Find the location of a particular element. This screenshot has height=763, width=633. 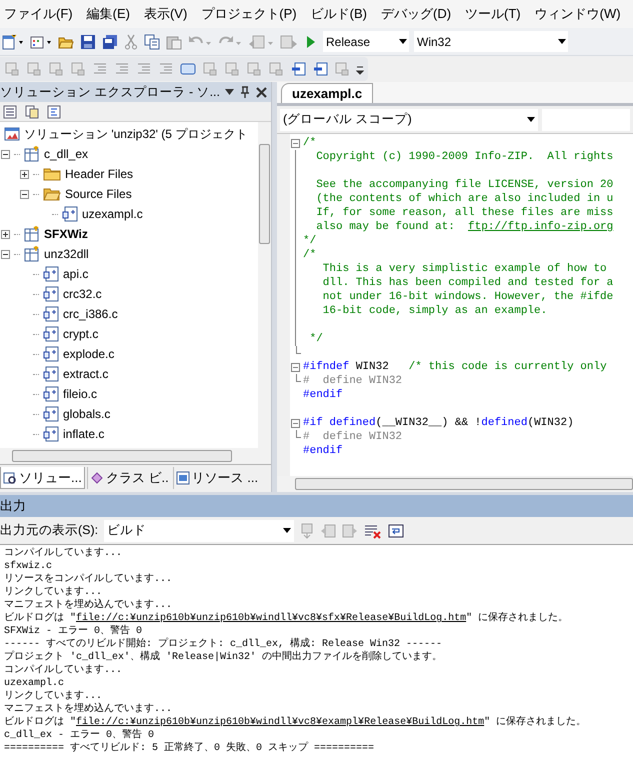

menu-item: ウィンドウ(W) is located at coordinates (577, 14).